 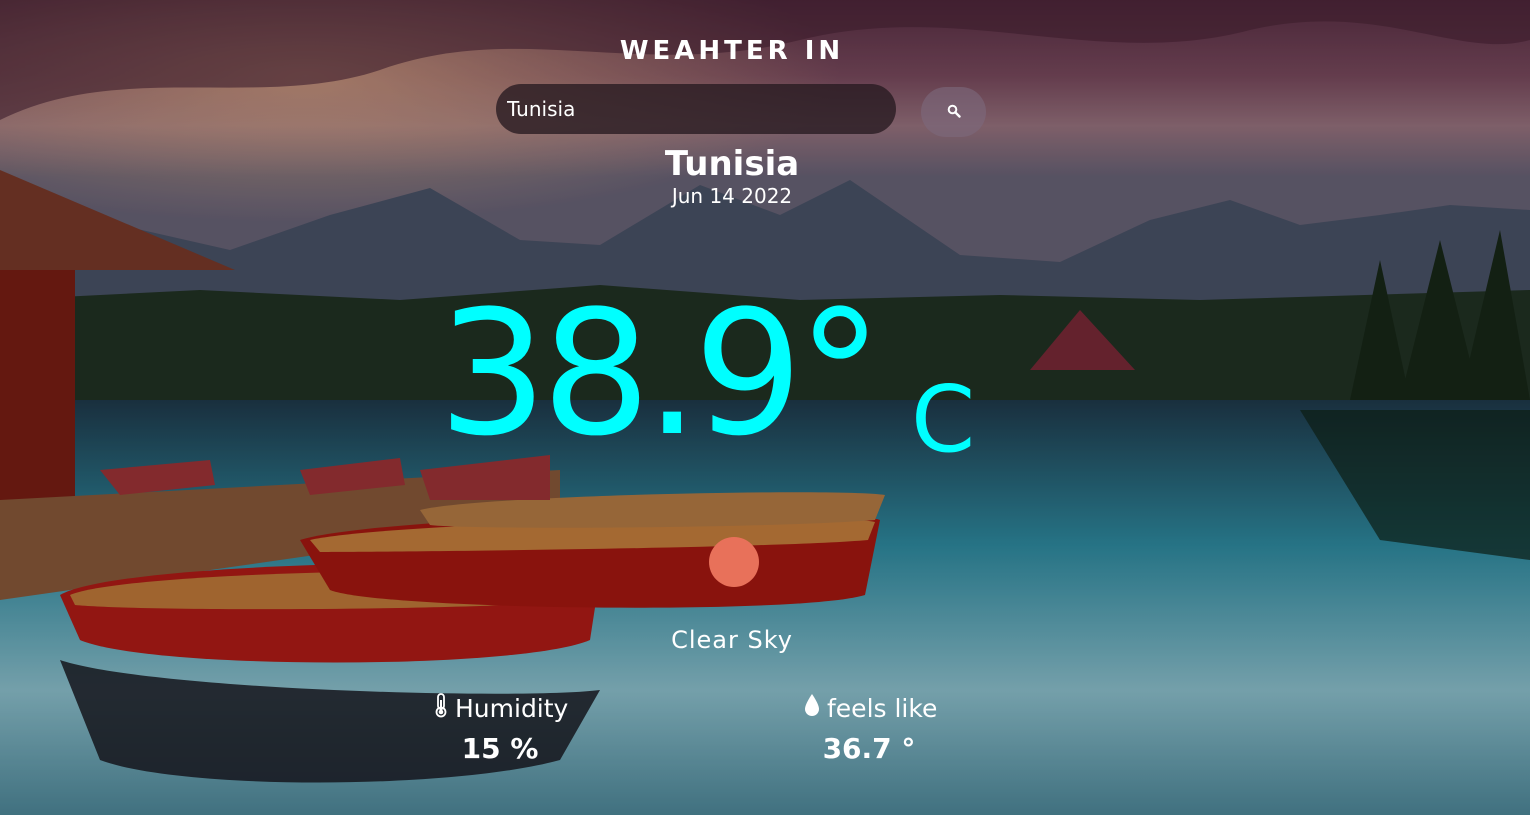 I want to click on search-button, so click(x=953, y=112).